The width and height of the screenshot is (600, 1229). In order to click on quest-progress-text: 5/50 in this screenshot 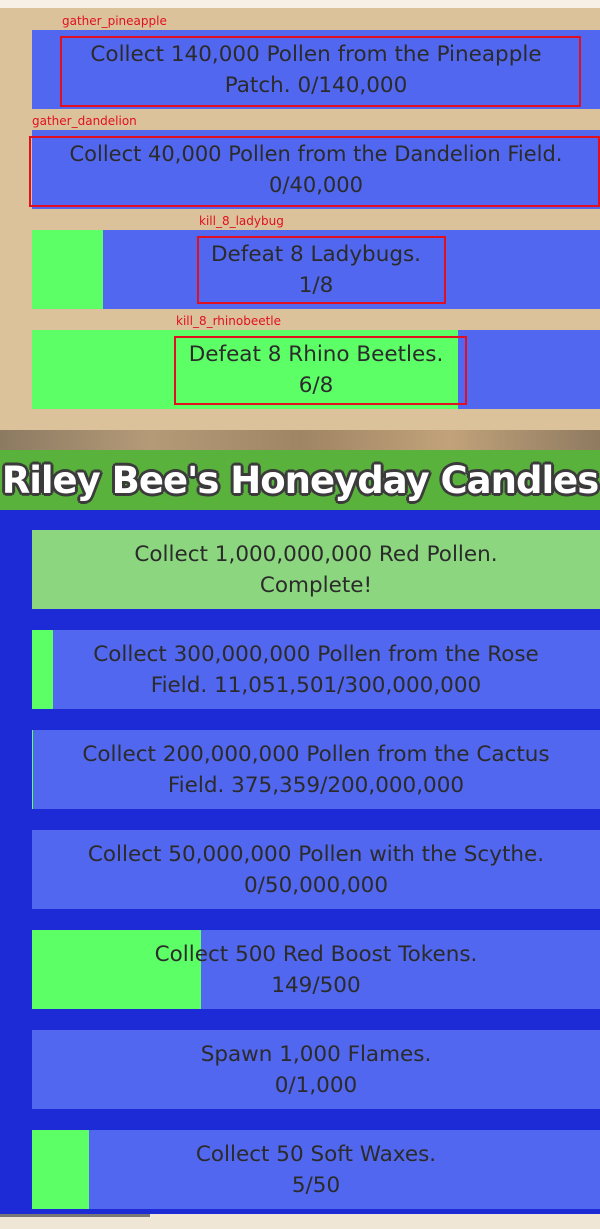, I will do `click(316, 1185)`.